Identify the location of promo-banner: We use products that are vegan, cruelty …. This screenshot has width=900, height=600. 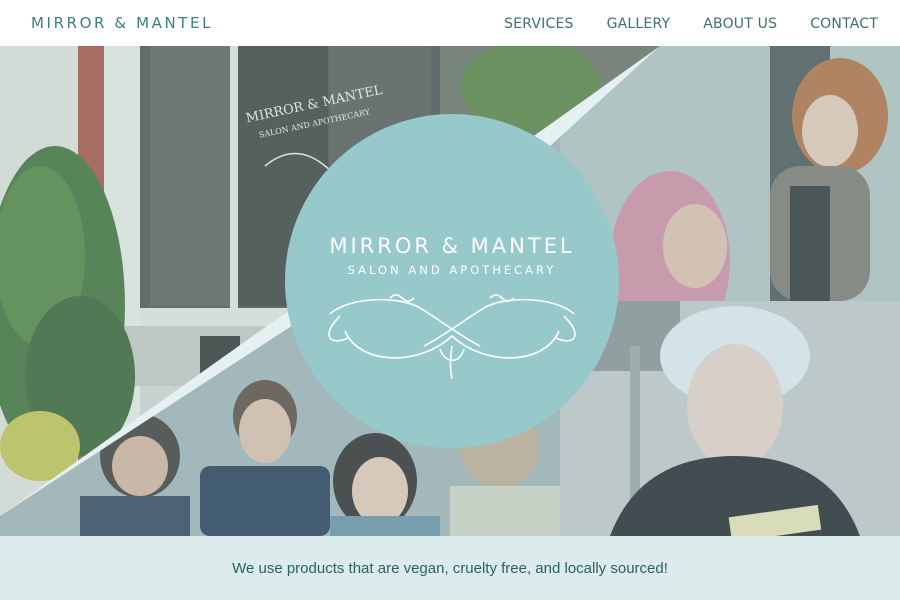
(450, 568).